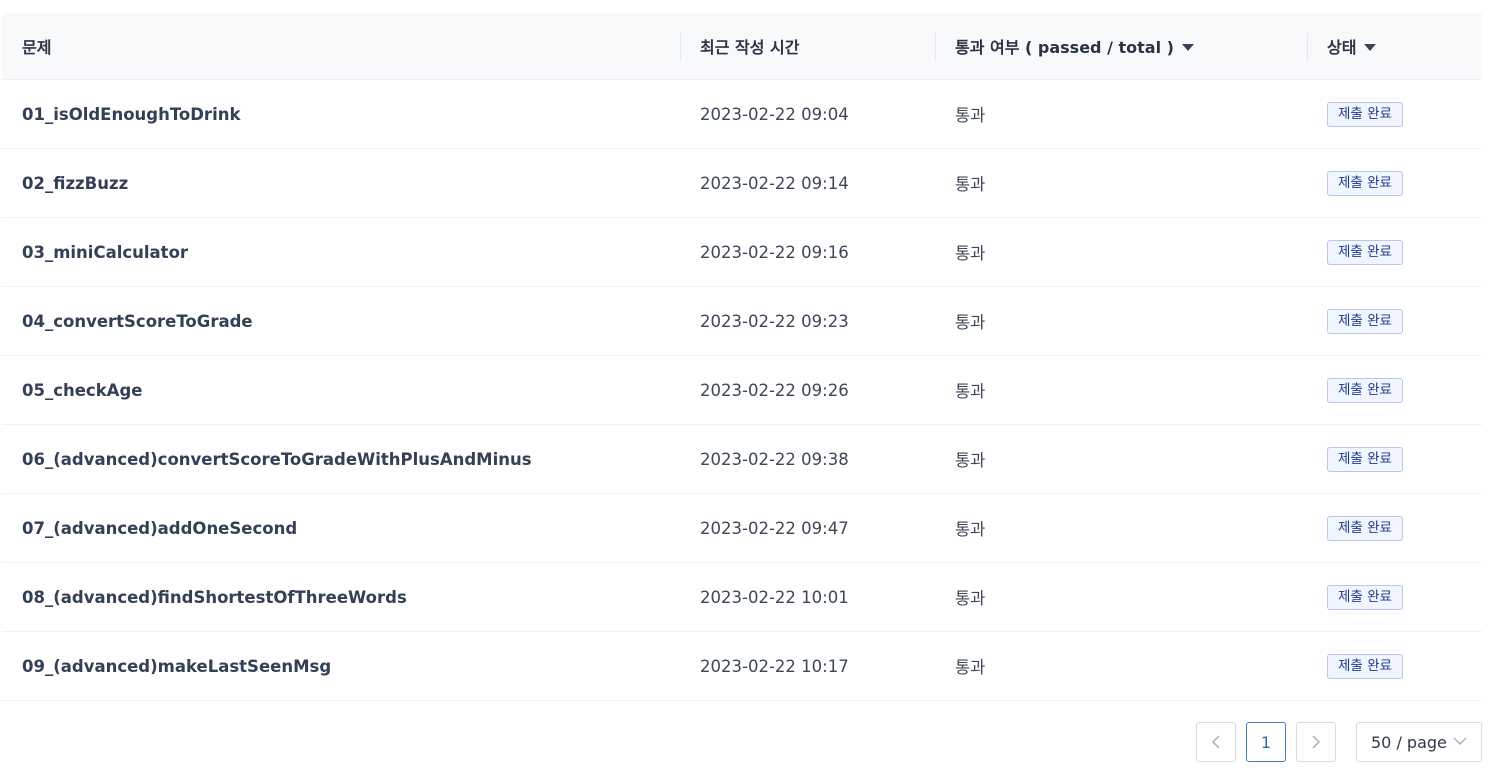 The image size is (1503, 777). What do you see at coordinates (341, 252) in the screenshot?
I see `problem-name: 03_miniCalculator` at bounding box center [341, 252].